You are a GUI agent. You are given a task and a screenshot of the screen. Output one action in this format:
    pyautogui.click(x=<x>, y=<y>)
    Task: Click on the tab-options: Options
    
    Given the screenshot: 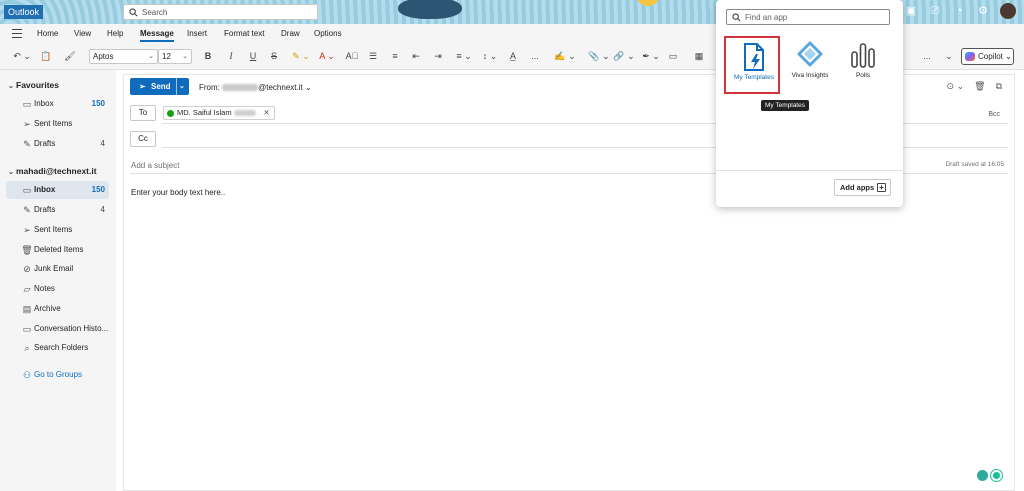 What is the action you would take?
    pyautogui.click(x=328, y=33)
    